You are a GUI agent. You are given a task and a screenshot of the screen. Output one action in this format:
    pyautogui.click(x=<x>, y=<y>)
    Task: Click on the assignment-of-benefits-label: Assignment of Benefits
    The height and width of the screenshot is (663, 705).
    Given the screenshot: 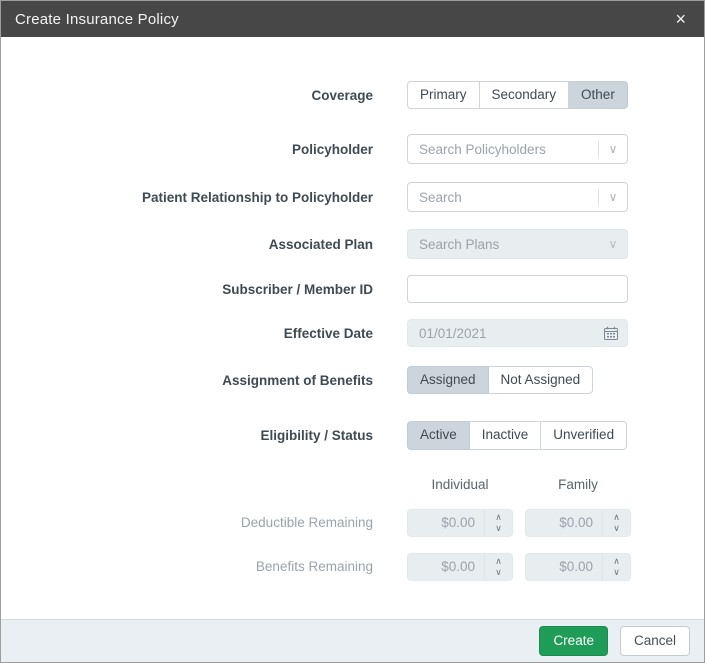 What is the action you would take?
    pyautogui.click(x=297, y=380)
    